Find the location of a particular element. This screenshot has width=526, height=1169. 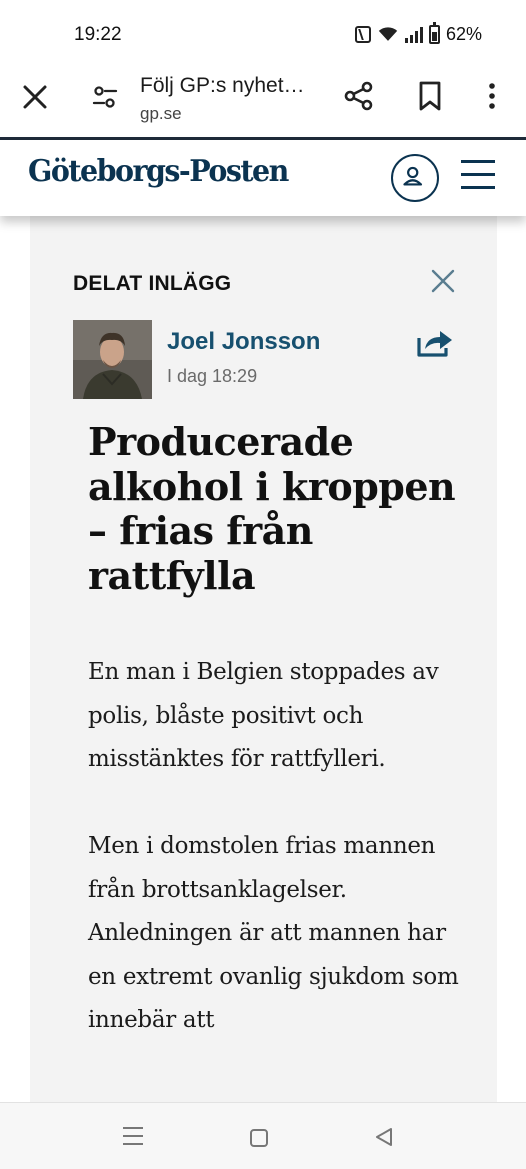

author-name: Joel Jonsson is located at coordinates (243, 342).